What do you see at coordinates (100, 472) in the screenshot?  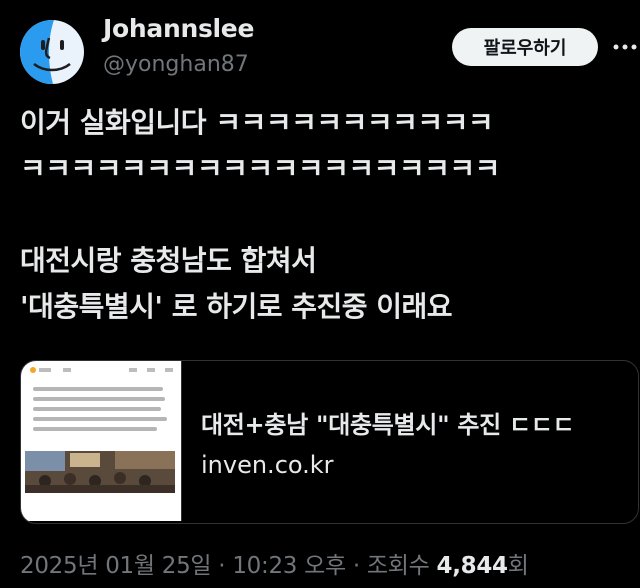 I see `news-photo-icon` at bounding box center [100, 472].